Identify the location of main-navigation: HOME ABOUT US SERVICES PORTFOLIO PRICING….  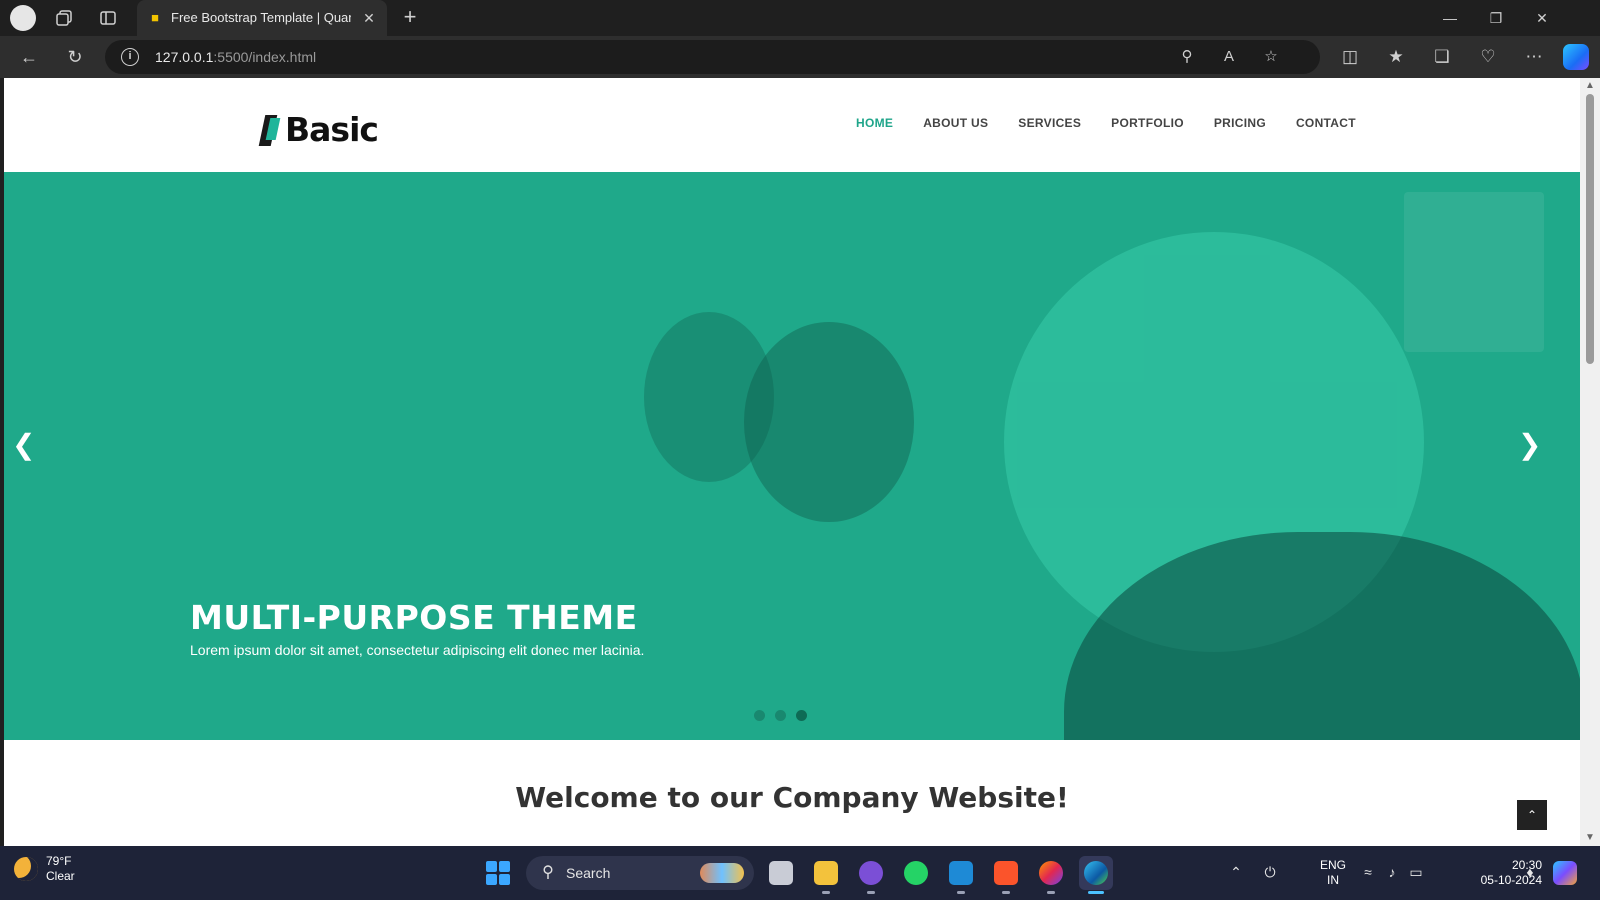
(1106, 123).